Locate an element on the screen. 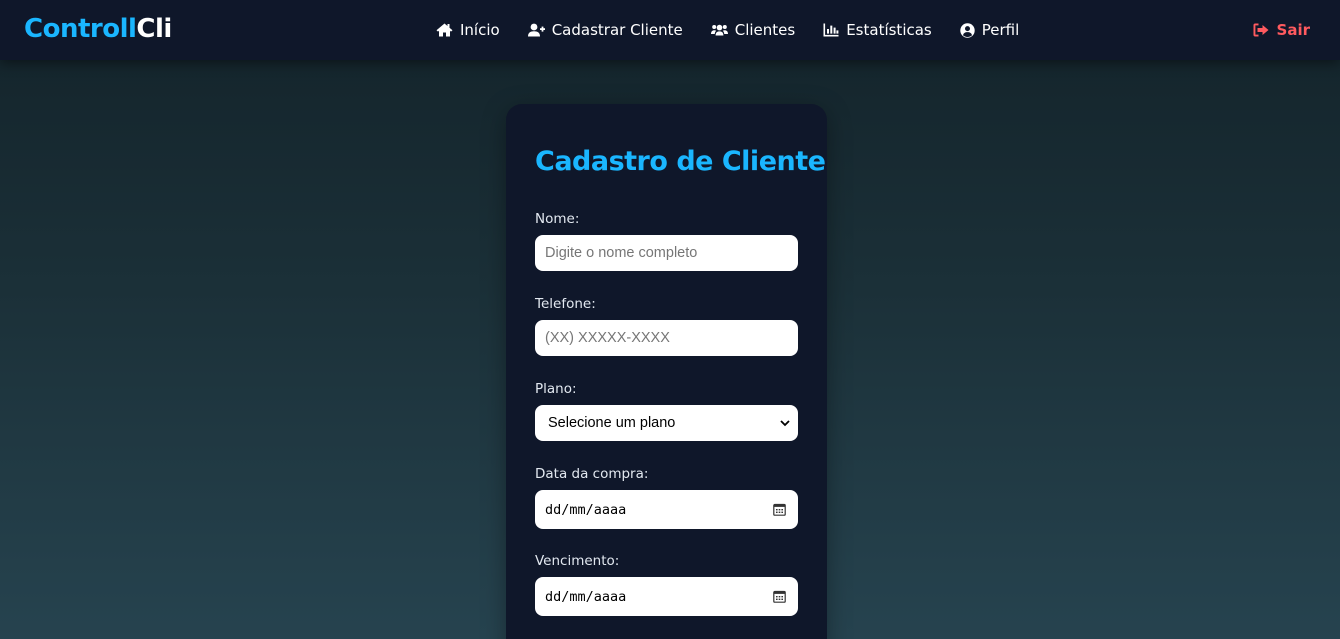  nav-link-cadastrar-cliente: Cadastrar Cliente is located at coordinates (605, 30).